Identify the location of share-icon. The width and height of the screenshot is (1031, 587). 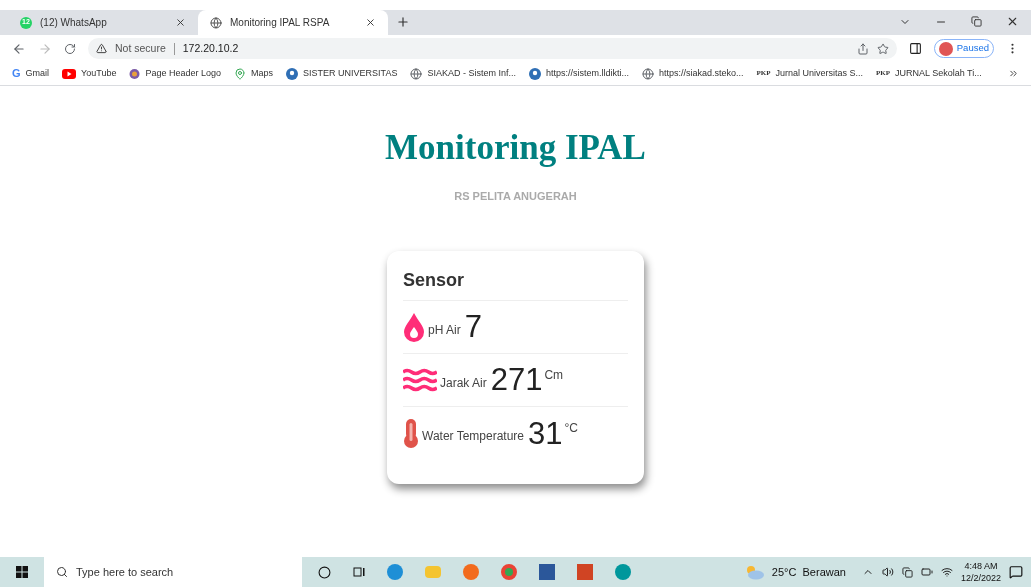
(862, 48).